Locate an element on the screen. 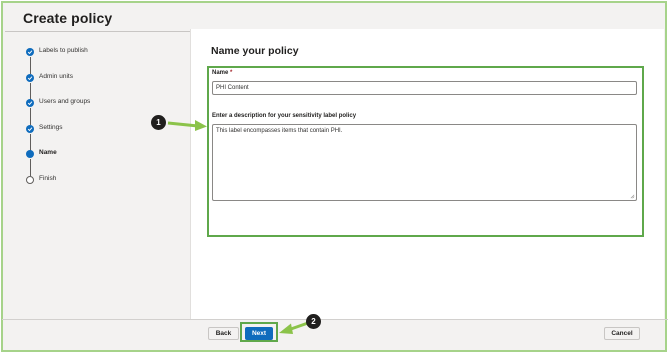 This screenshot has width=670, height=356. empty-circle-icon is located at coordinates (30, 179).